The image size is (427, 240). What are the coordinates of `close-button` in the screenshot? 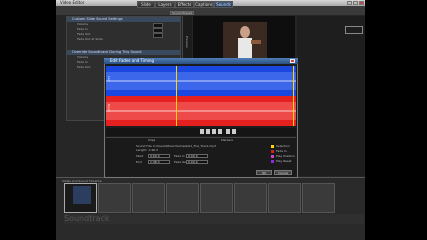 It's located at (361, 3).